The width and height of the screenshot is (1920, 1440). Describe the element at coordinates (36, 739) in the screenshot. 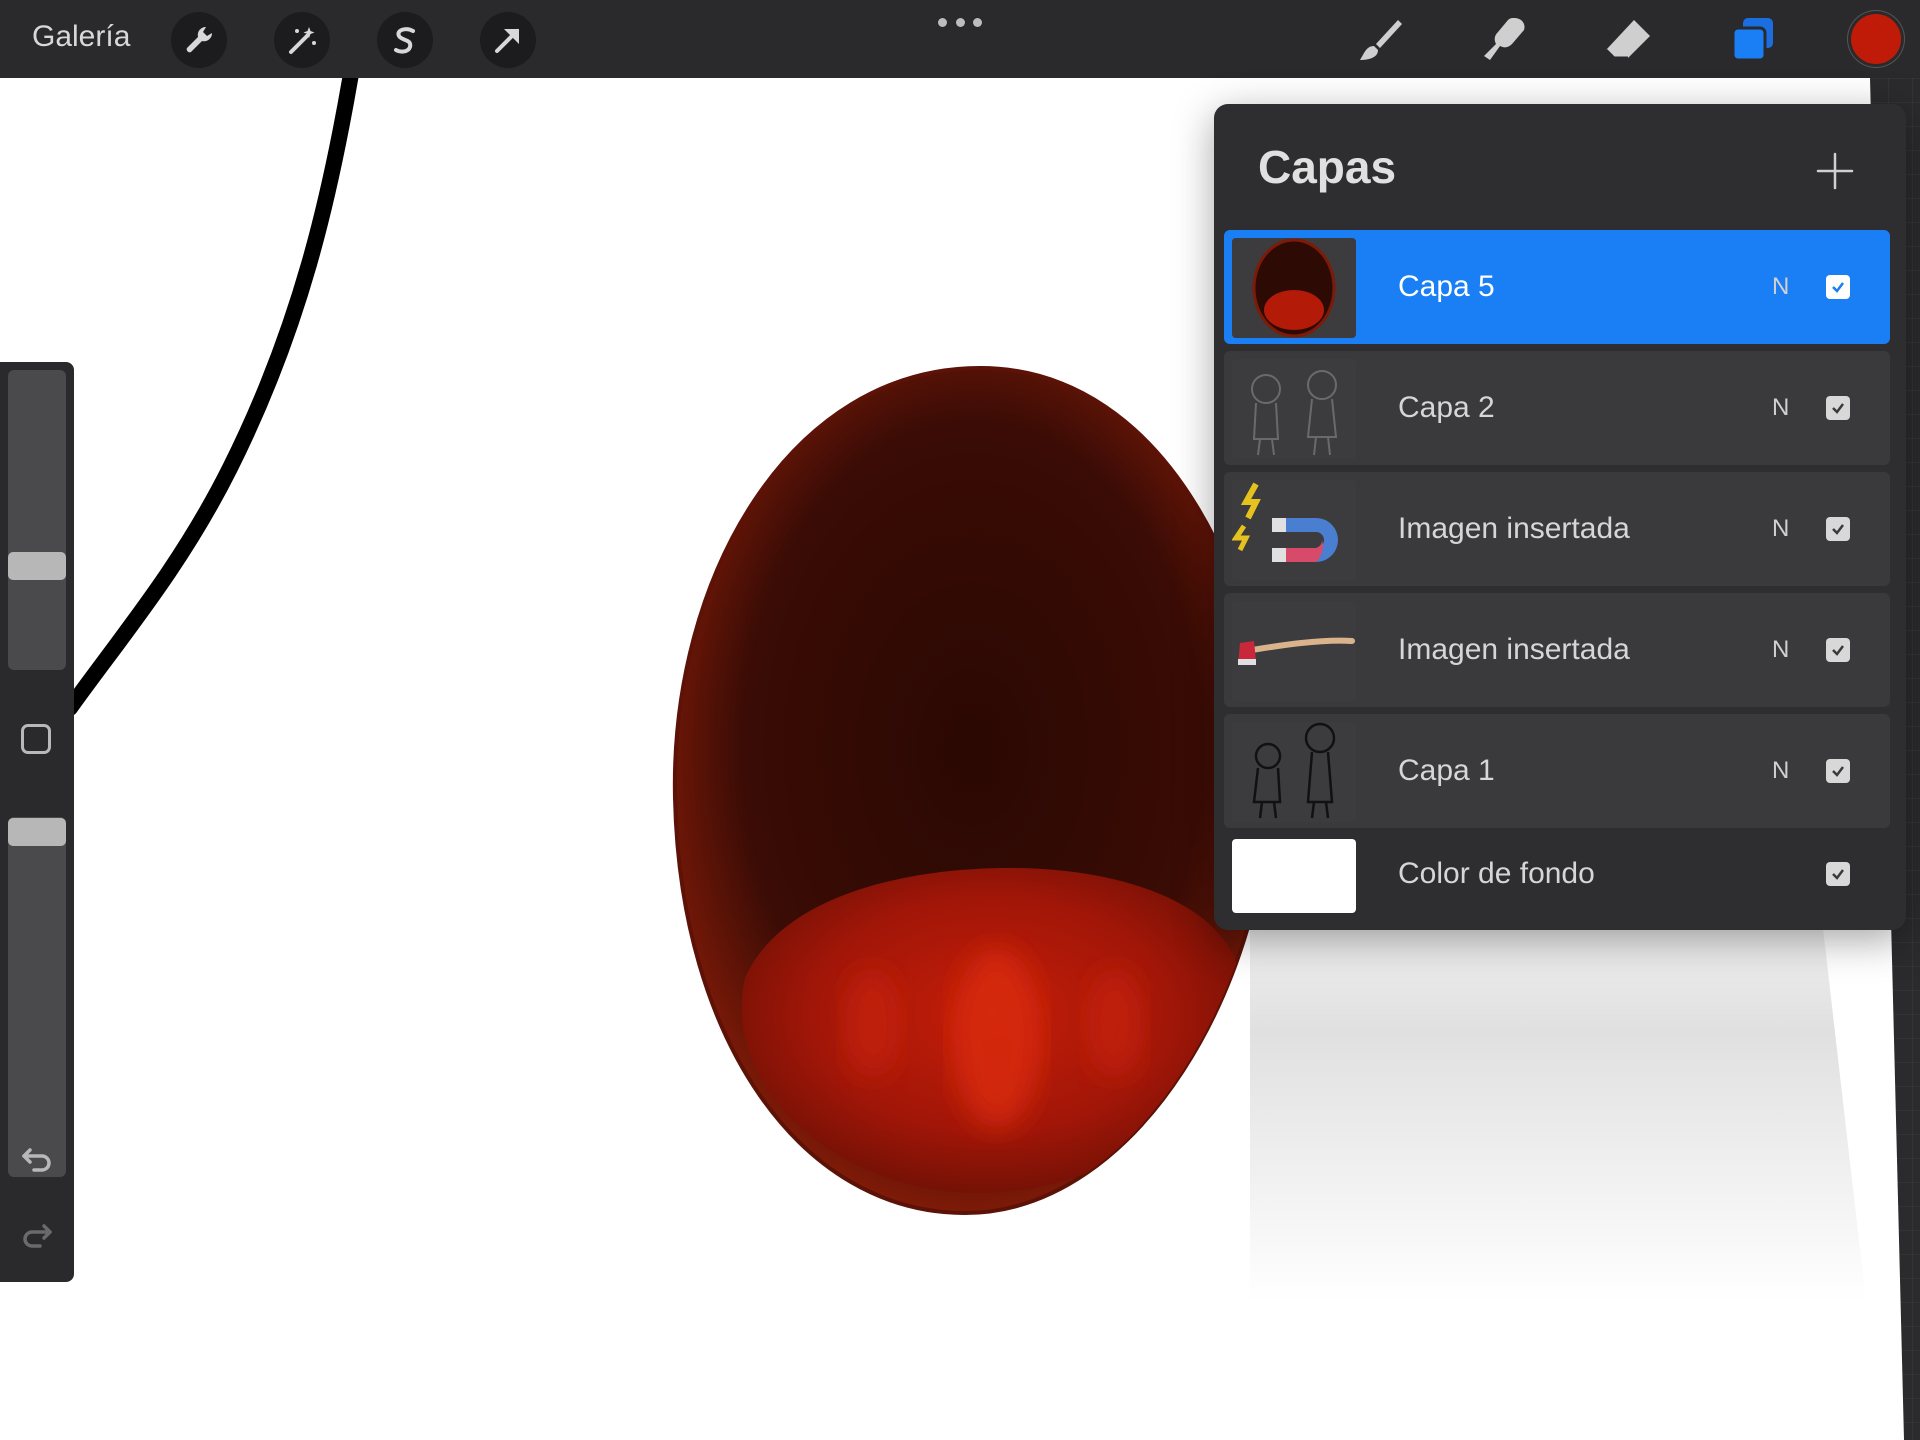

I see `modify-button` at that location.